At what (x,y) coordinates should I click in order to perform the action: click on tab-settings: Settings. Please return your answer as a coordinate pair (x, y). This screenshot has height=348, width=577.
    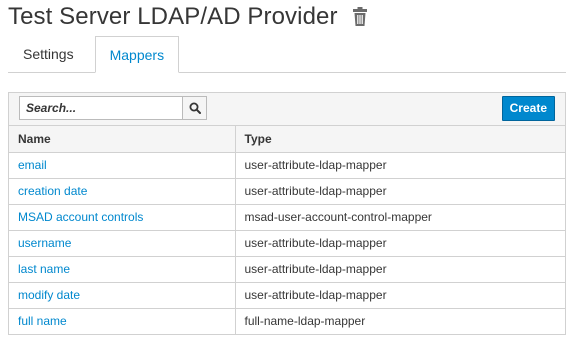
    Looking at the image, I should click on (48, 53).